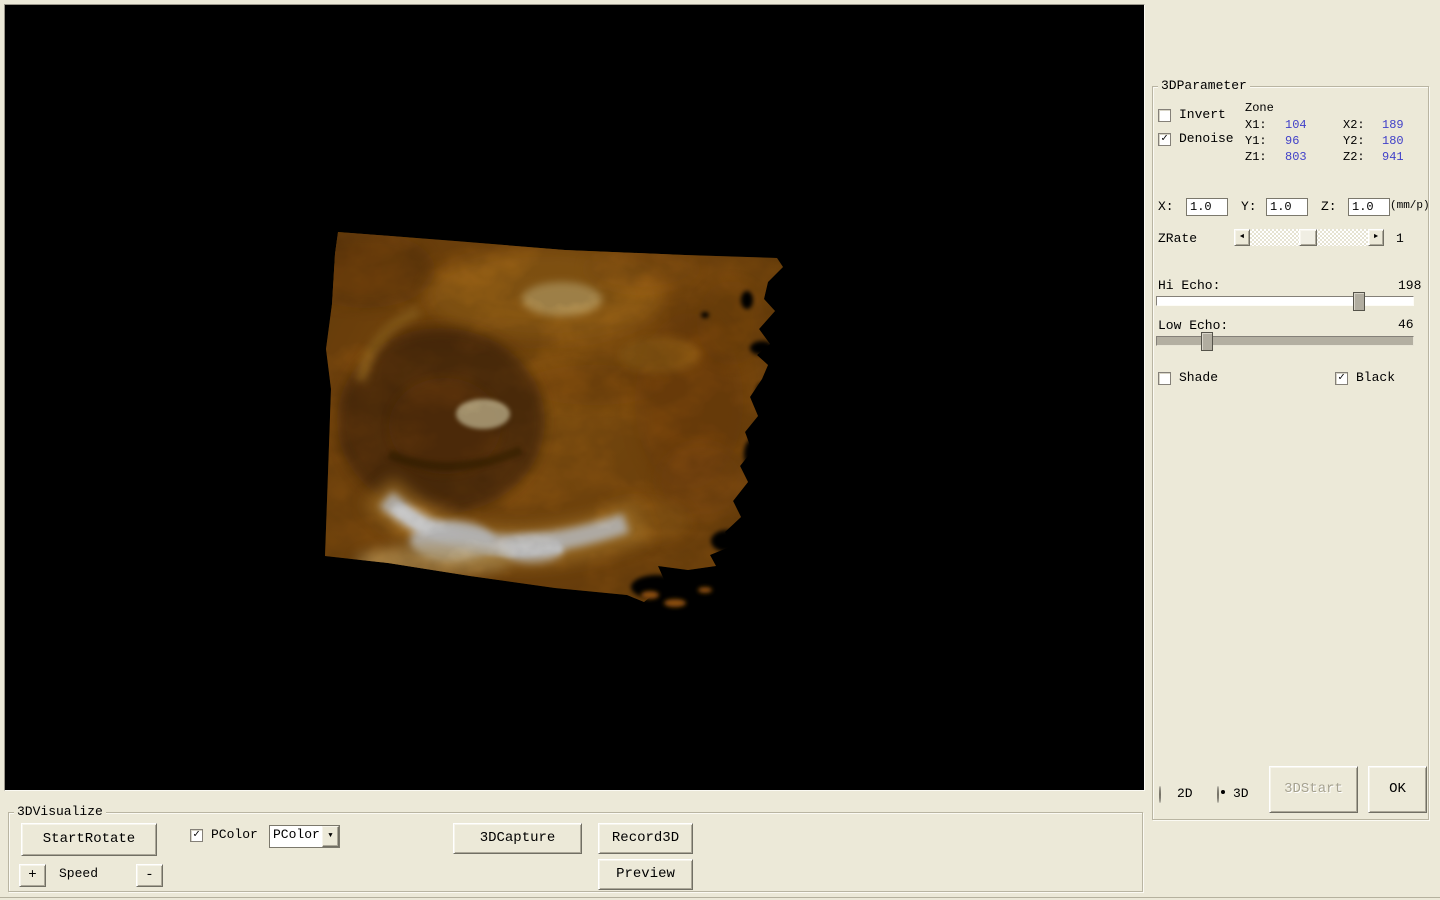 The height and width of the screenshot is (900, 1440). Describe the element at coordinates (1393, 157) in the screenshot. I see `zone-z2-value: 941` at that location.